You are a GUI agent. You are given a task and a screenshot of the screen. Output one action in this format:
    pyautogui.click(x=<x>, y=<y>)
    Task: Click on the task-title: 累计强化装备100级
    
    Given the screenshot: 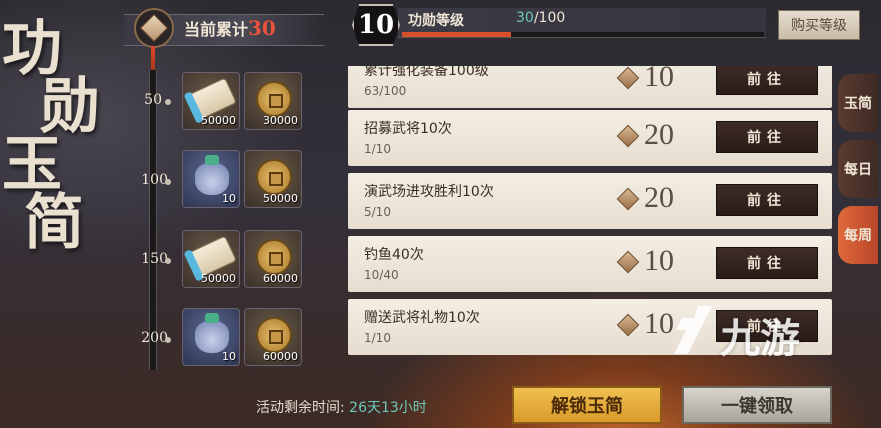 What is the action you would take?
    pyautogui.click(x=426, y=72)
    